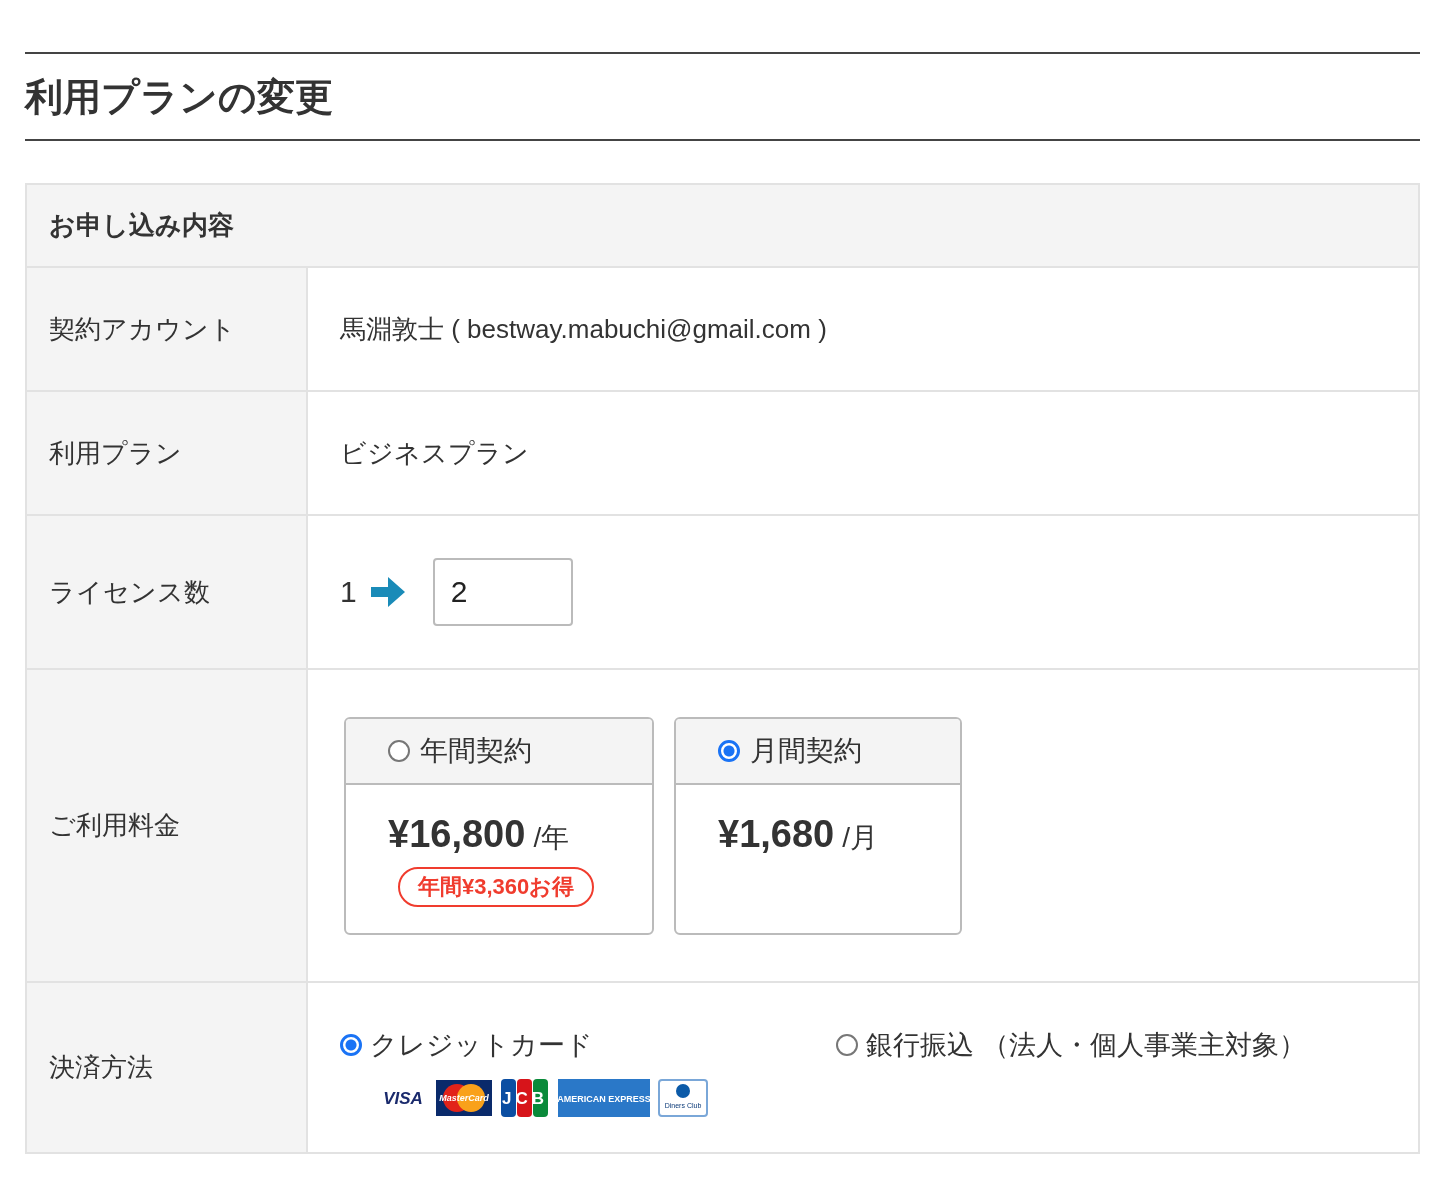 The image size is (1438, 1180). I want to click on field-value: ビジネスプラン, so click(434, 453).